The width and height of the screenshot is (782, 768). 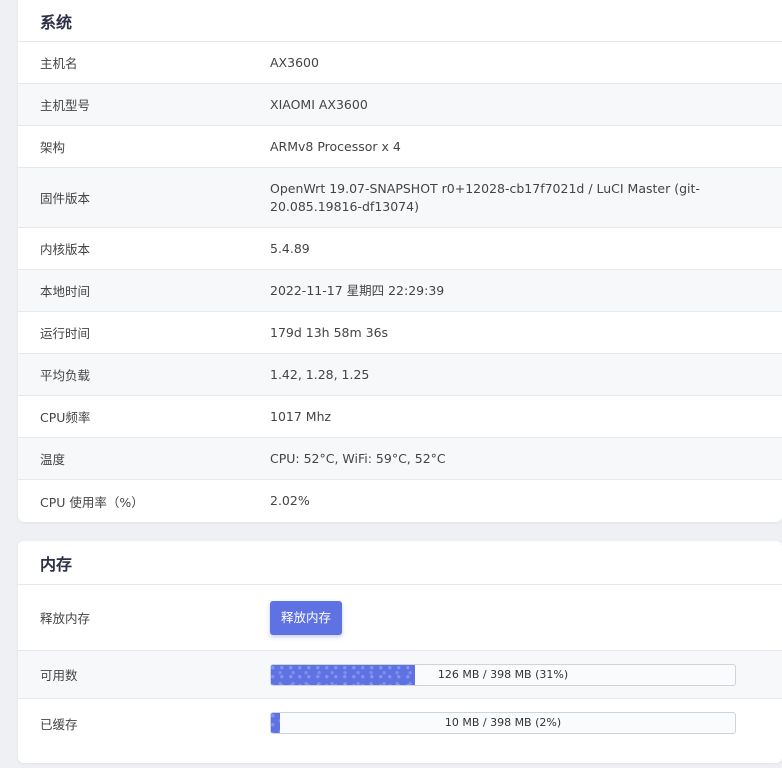 I want to click on progress-text: 10 MB / 398 MB (2%), so click(x=503, y=722).